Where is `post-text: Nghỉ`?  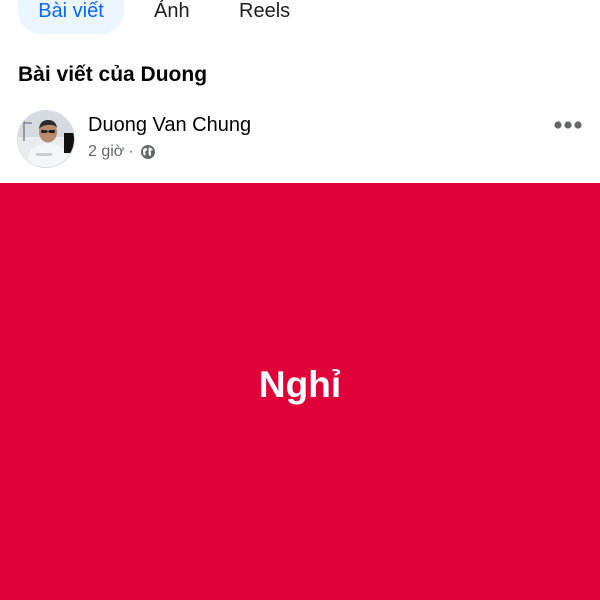 post-text: Nghỉ is located at coordinates (300, 384).